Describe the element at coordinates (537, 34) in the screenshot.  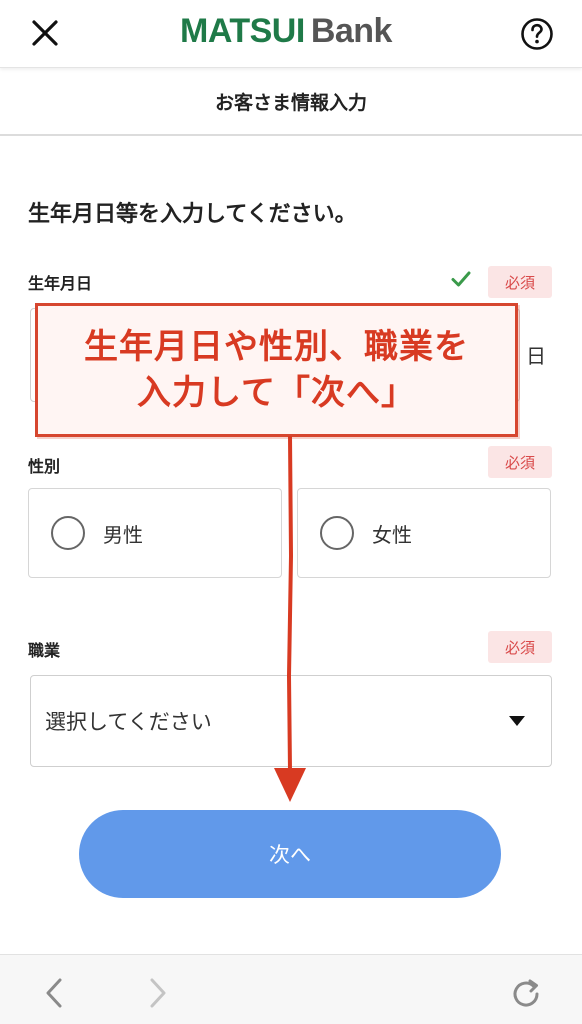
I see `help-icon` at that location.